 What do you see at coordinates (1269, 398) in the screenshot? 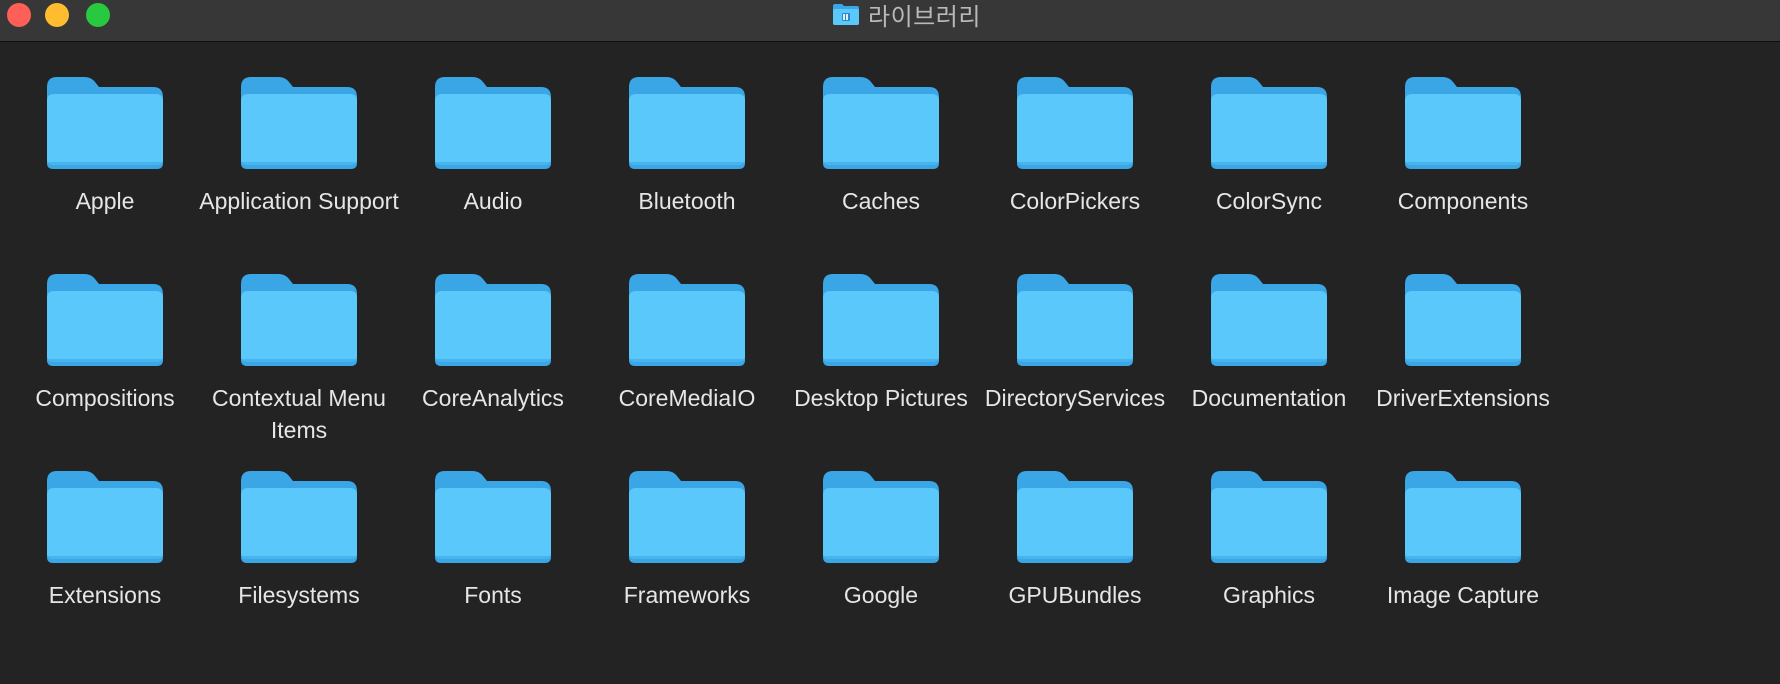
I see `folder-label: Documentation` at bounding box center [1269, 398].